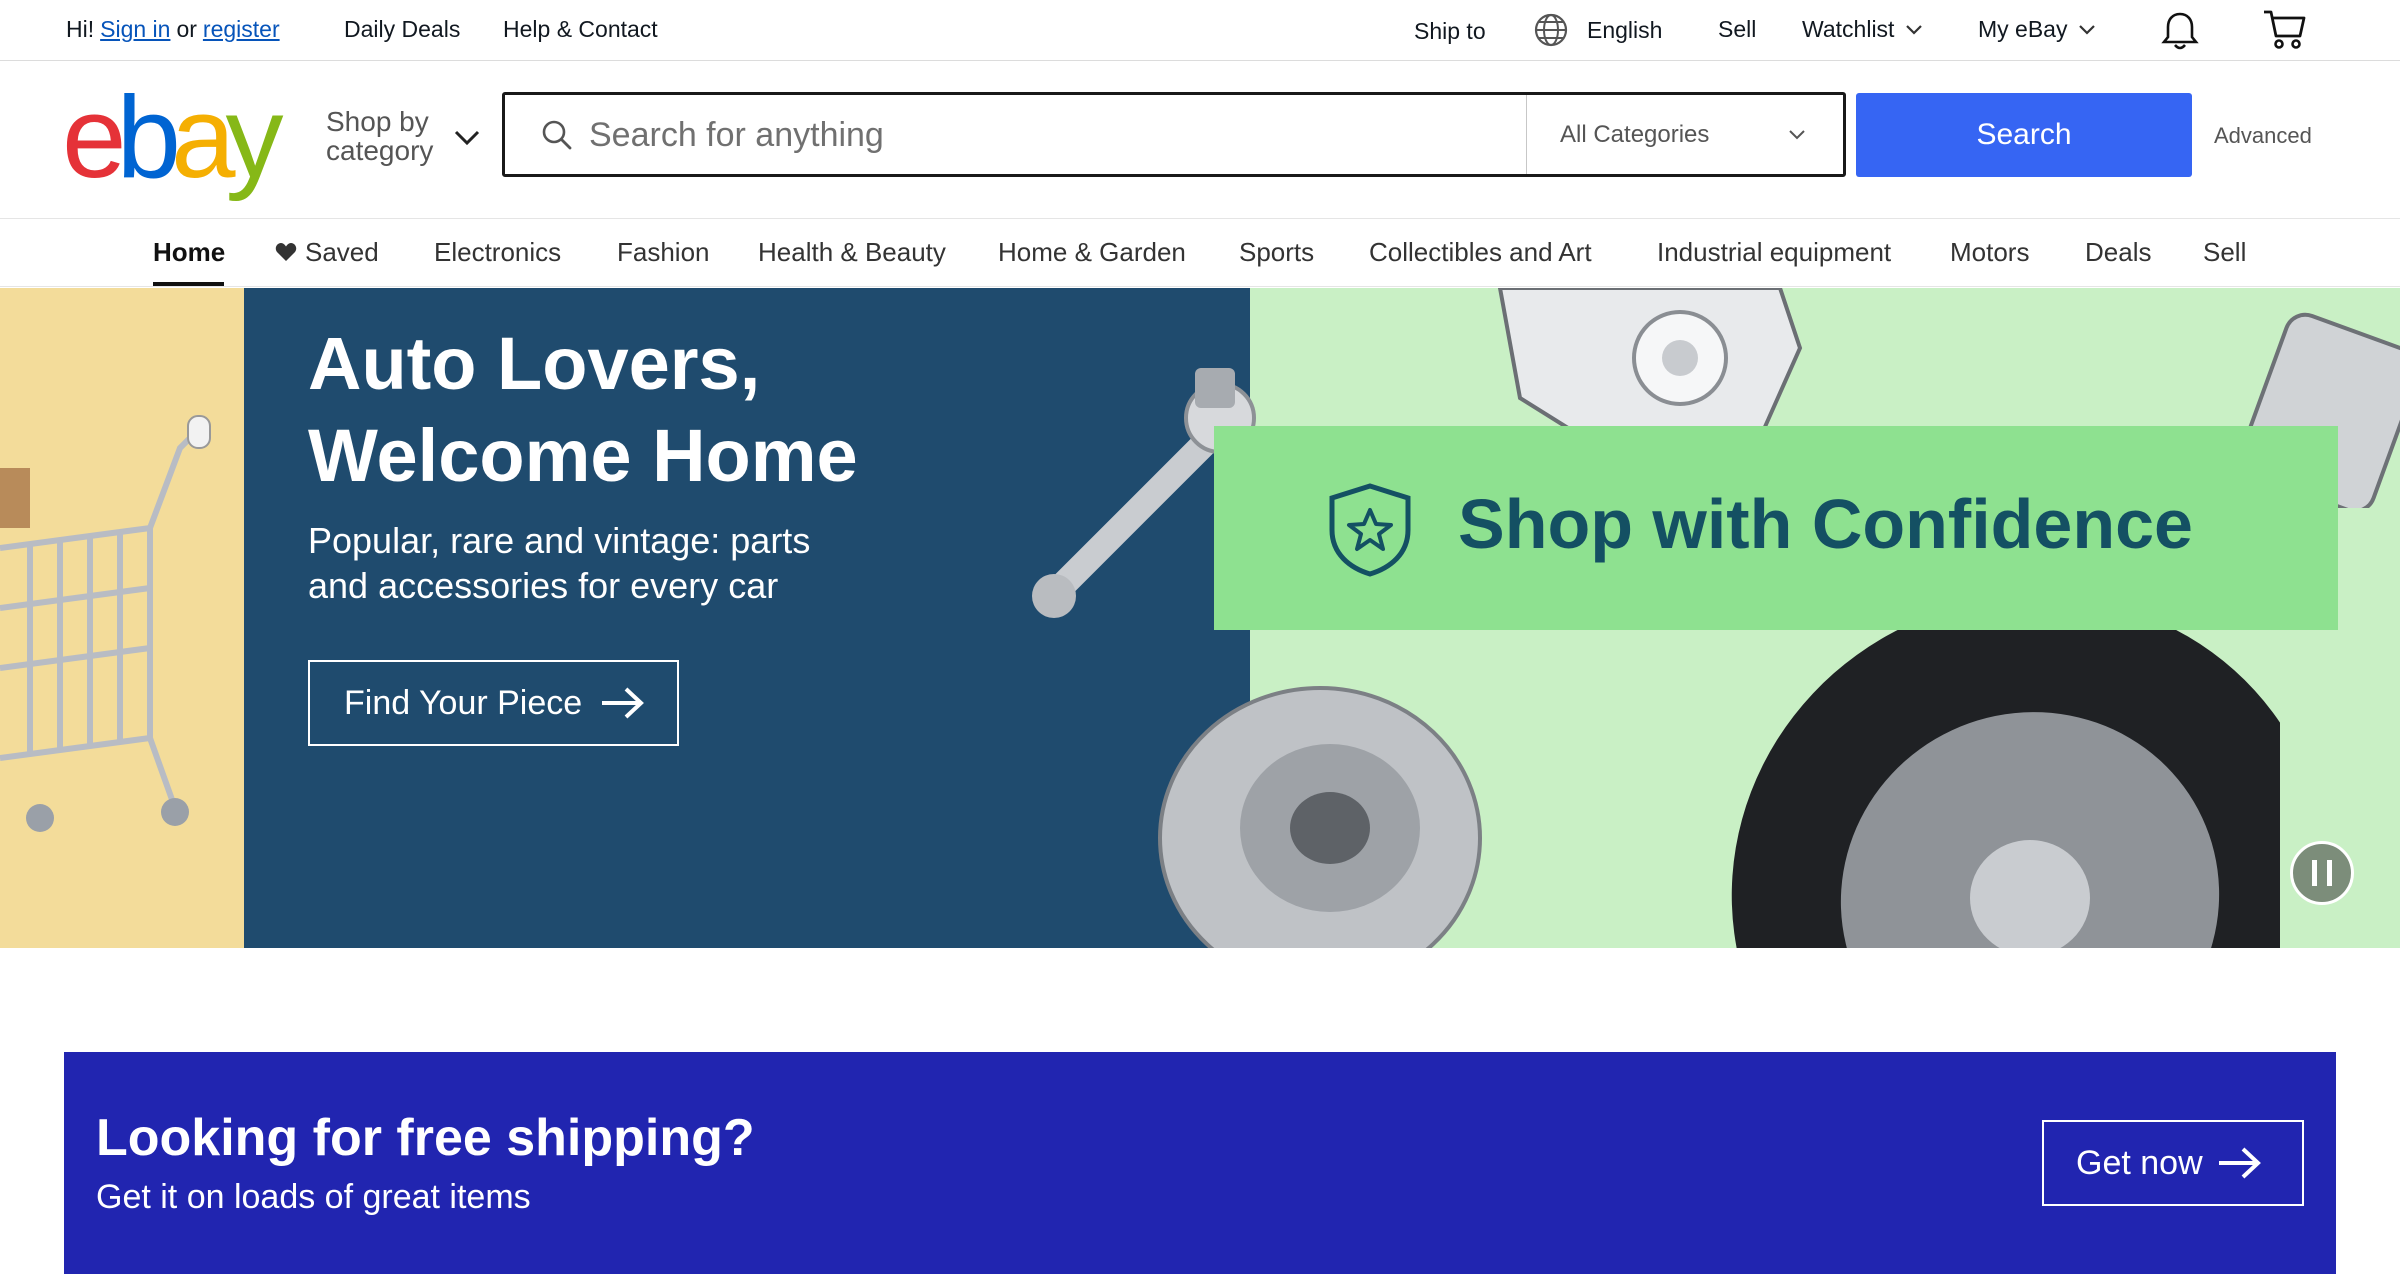  I want to click on hero-cta-label: Find Your Piece, so click(463, 702).